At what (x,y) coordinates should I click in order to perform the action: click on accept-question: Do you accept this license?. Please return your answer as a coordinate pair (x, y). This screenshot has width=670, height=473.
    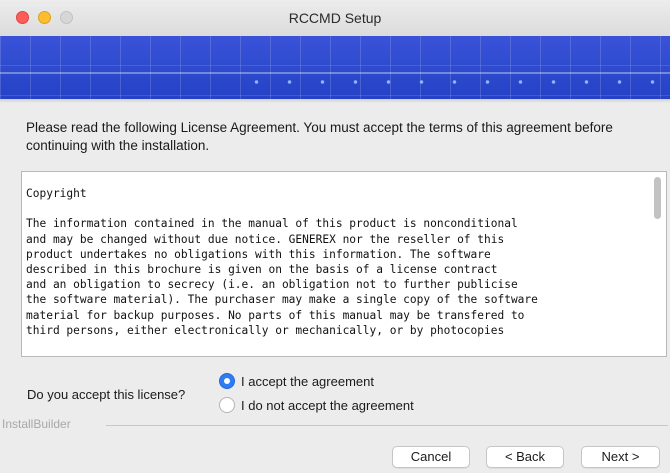
    Looking at the image, I should click on (106, 394).